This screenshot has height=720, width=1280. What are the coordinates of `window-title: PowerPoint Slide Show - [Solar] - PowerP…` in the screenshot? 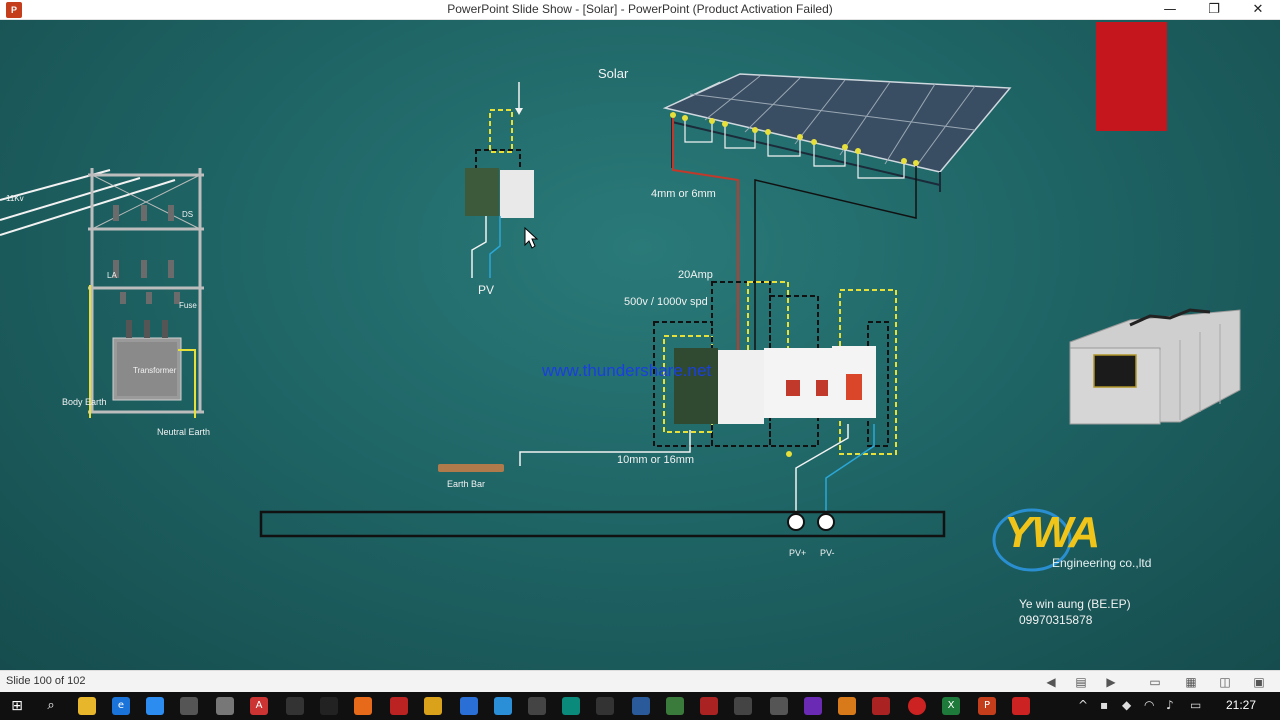 It's located at (640, 9).